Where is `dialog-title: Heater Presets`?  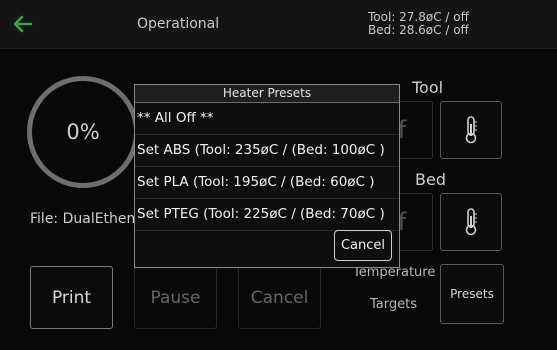
dialog-title: Heater Presets is located at coordinates (267, 94).